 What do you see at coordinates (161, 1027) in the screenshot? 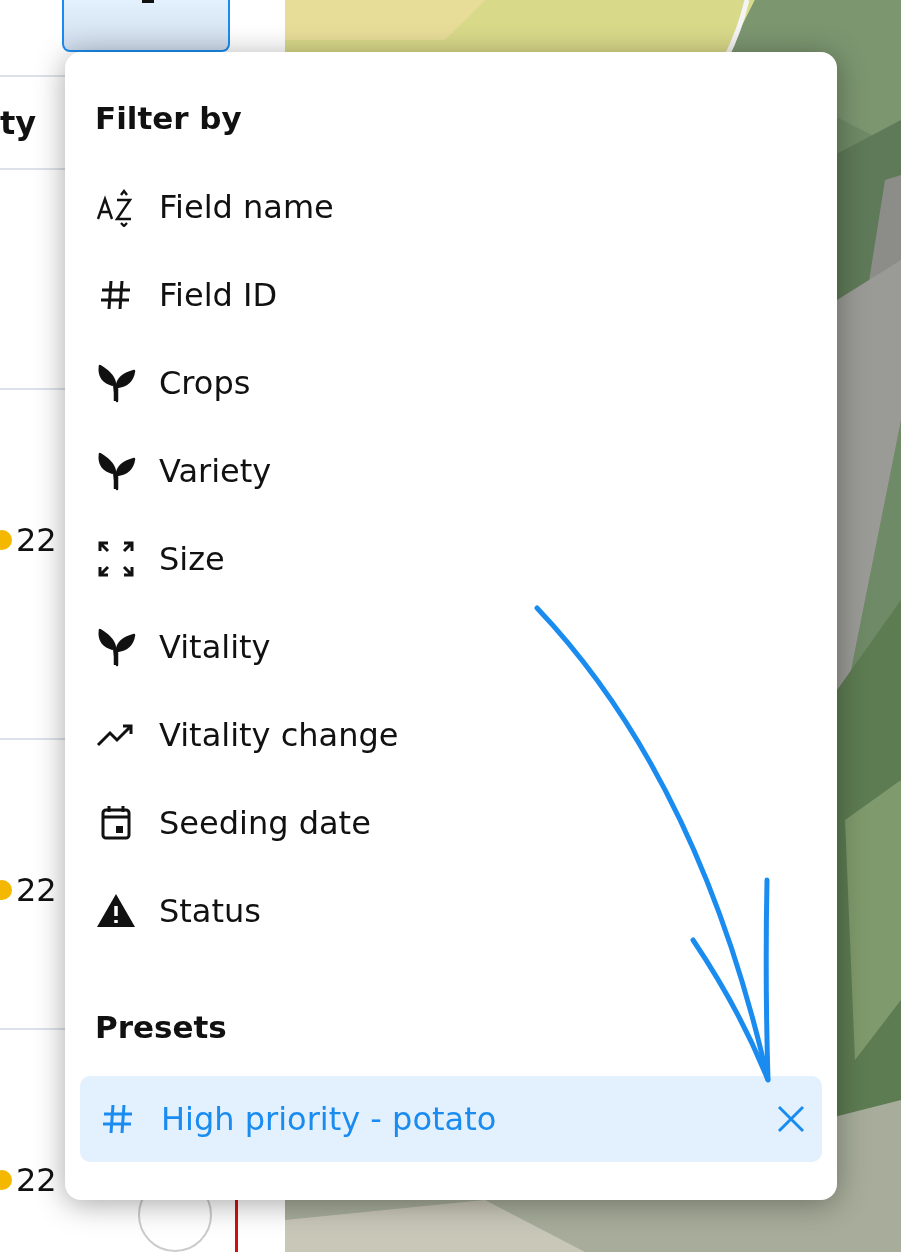
I see `section-title: Presets` at bounding box center [161, 1027].